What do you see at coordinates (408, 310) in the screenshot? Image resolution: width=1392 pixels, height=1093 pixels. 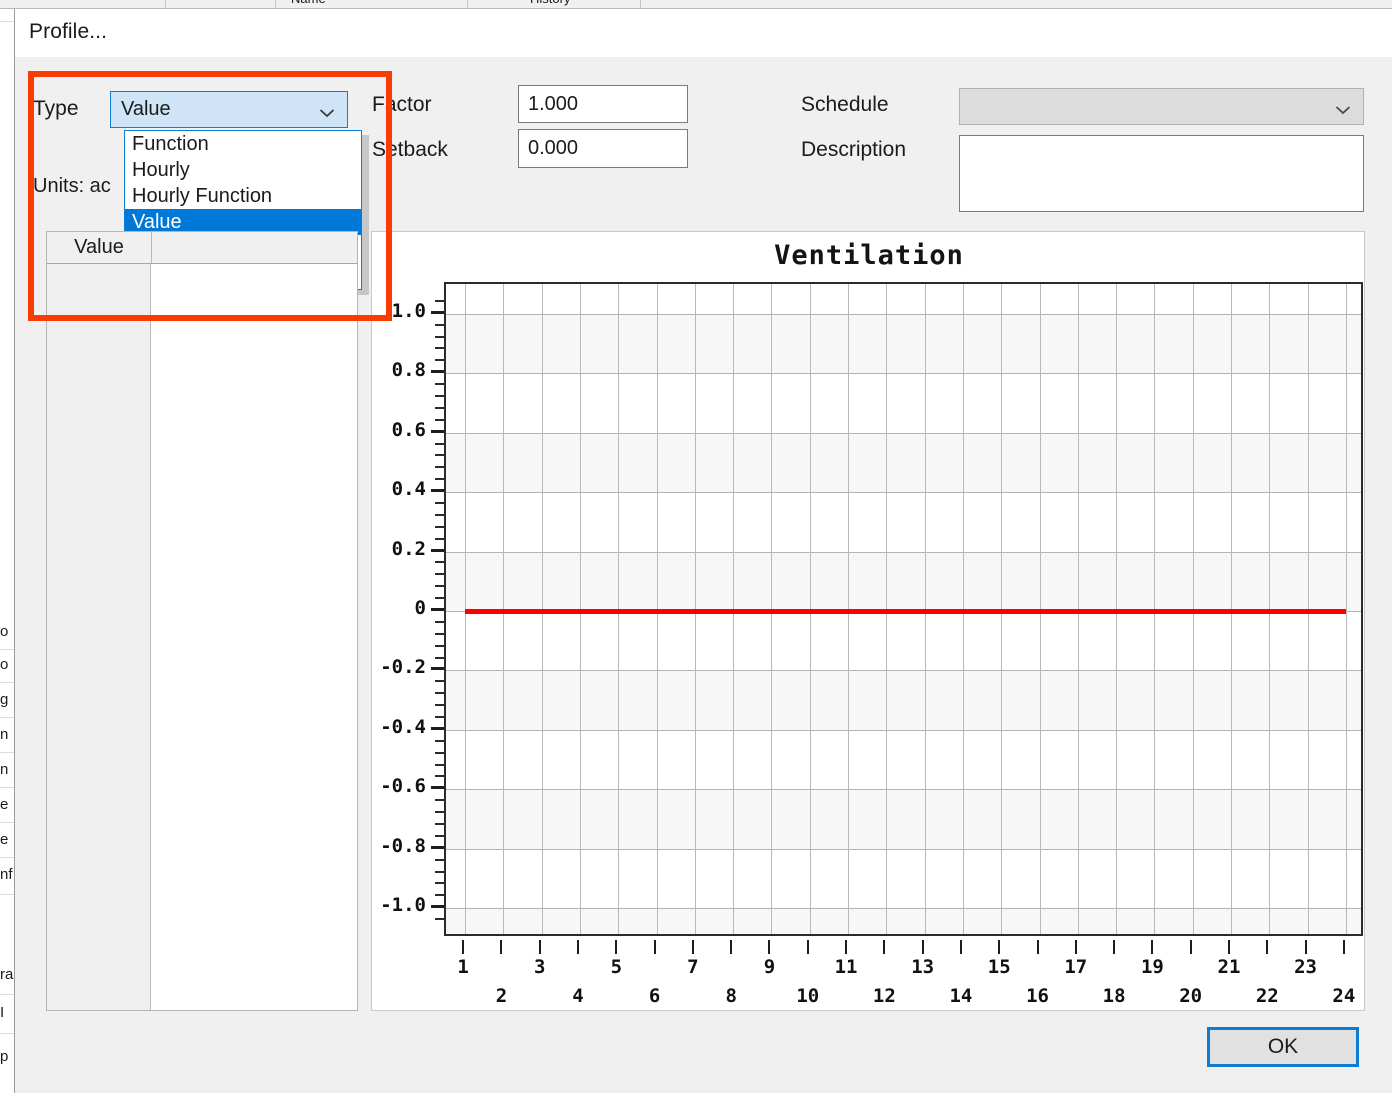 I see `chart-y-tick-label: 1.0` at bounding box center [408, 310].